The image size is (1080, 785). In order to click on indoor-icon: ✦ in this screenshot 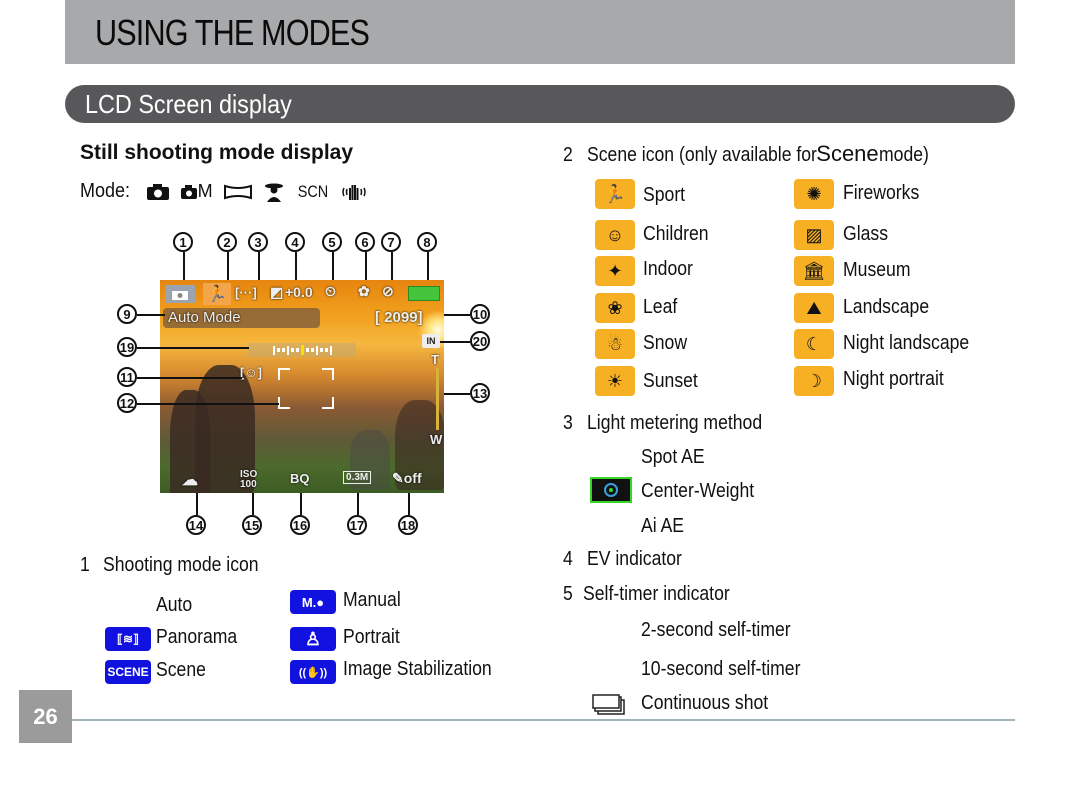, I will do `click(615, 271)`.